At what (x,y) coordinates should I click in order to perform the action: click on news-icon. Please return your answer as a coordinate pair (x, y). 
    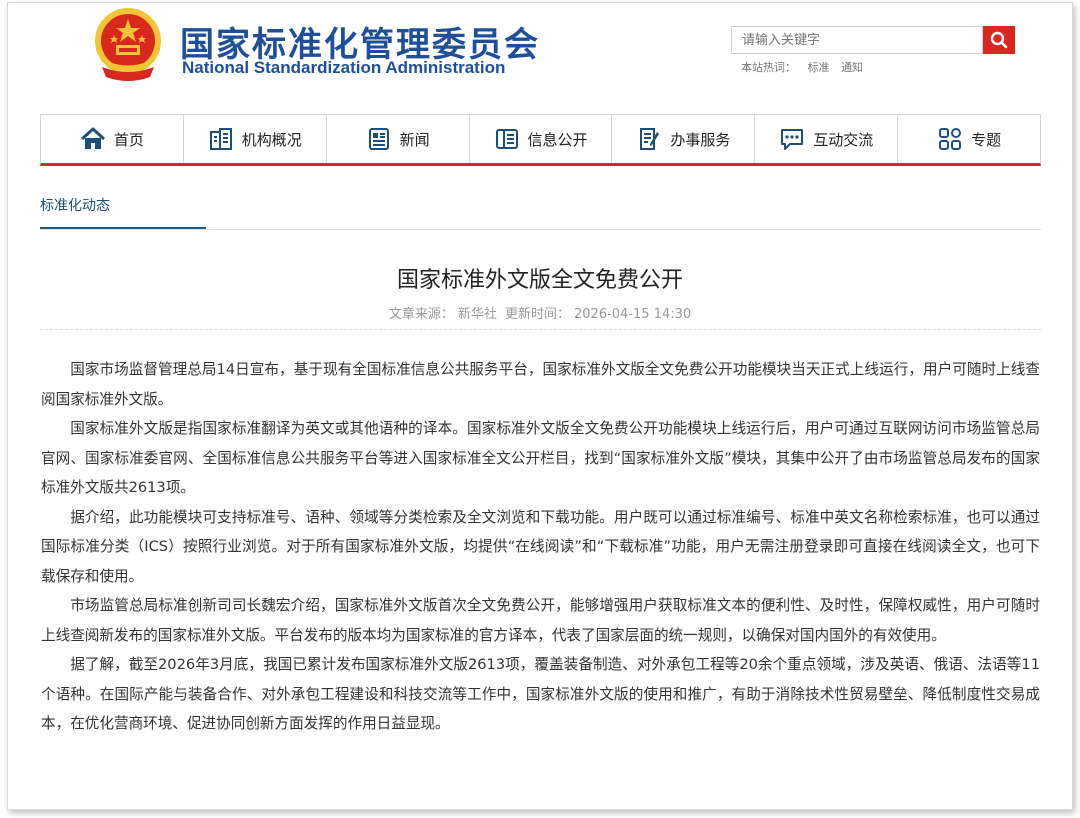
    Looking at the image, I should click on (378, 139).